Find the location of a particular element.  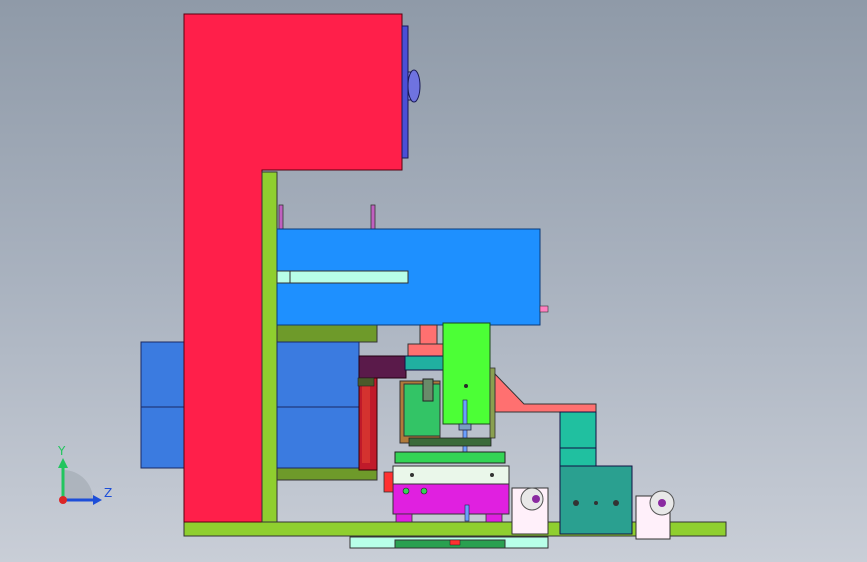

y-axis-label: Y is located at coordinates (61, 451).